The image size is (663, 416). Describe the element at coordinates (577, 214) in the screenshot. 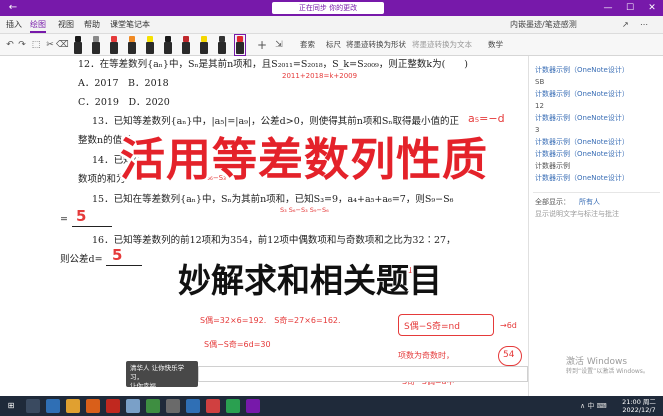

I see `panel-filter-hint: 显示说明文字与标注与批注` at that location.